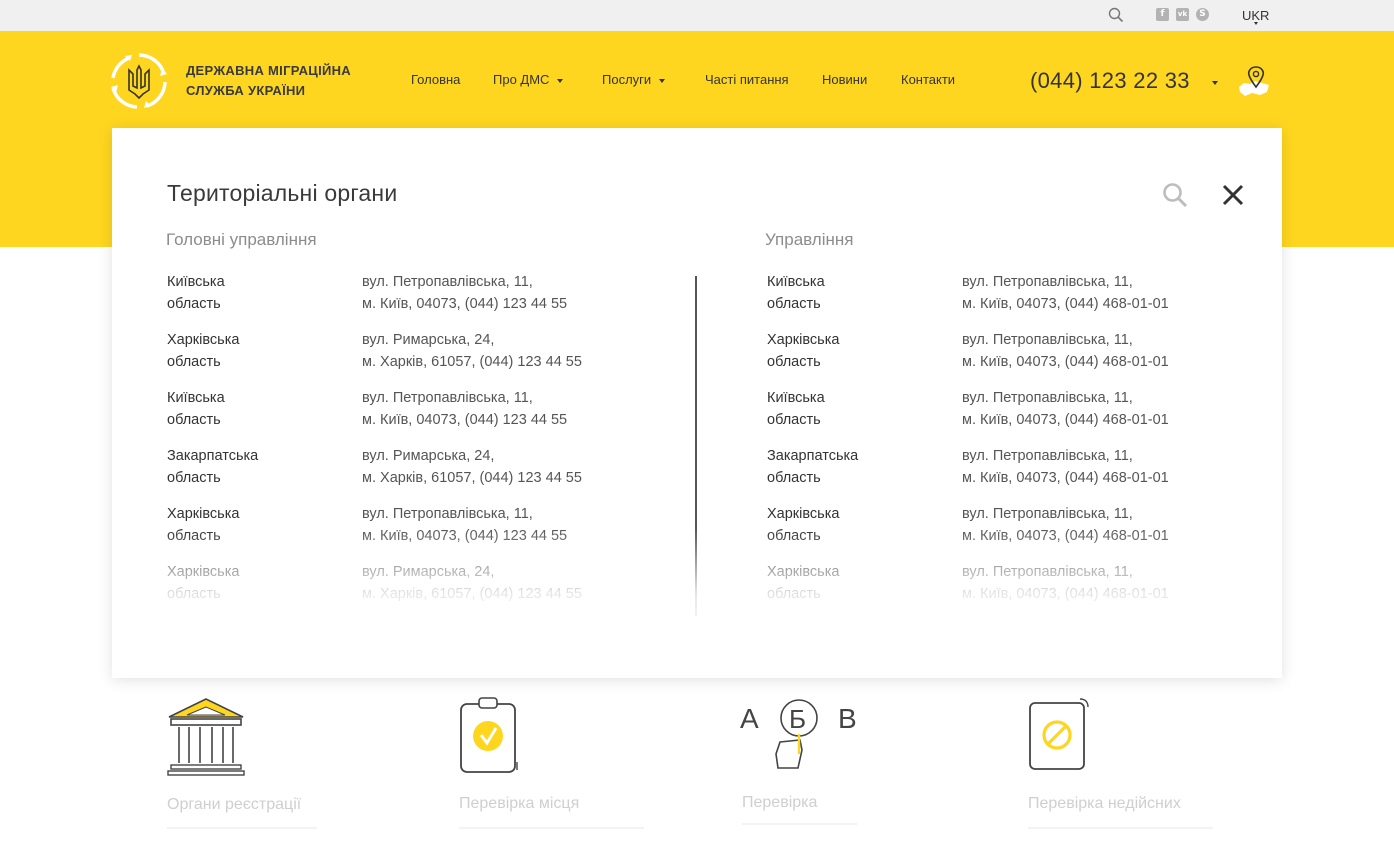 Image resolution: width=1394 pixels, height=845 pixels. I want to click on service-label-invalid-check: Перевірка недійсних, so click(1104, 804).